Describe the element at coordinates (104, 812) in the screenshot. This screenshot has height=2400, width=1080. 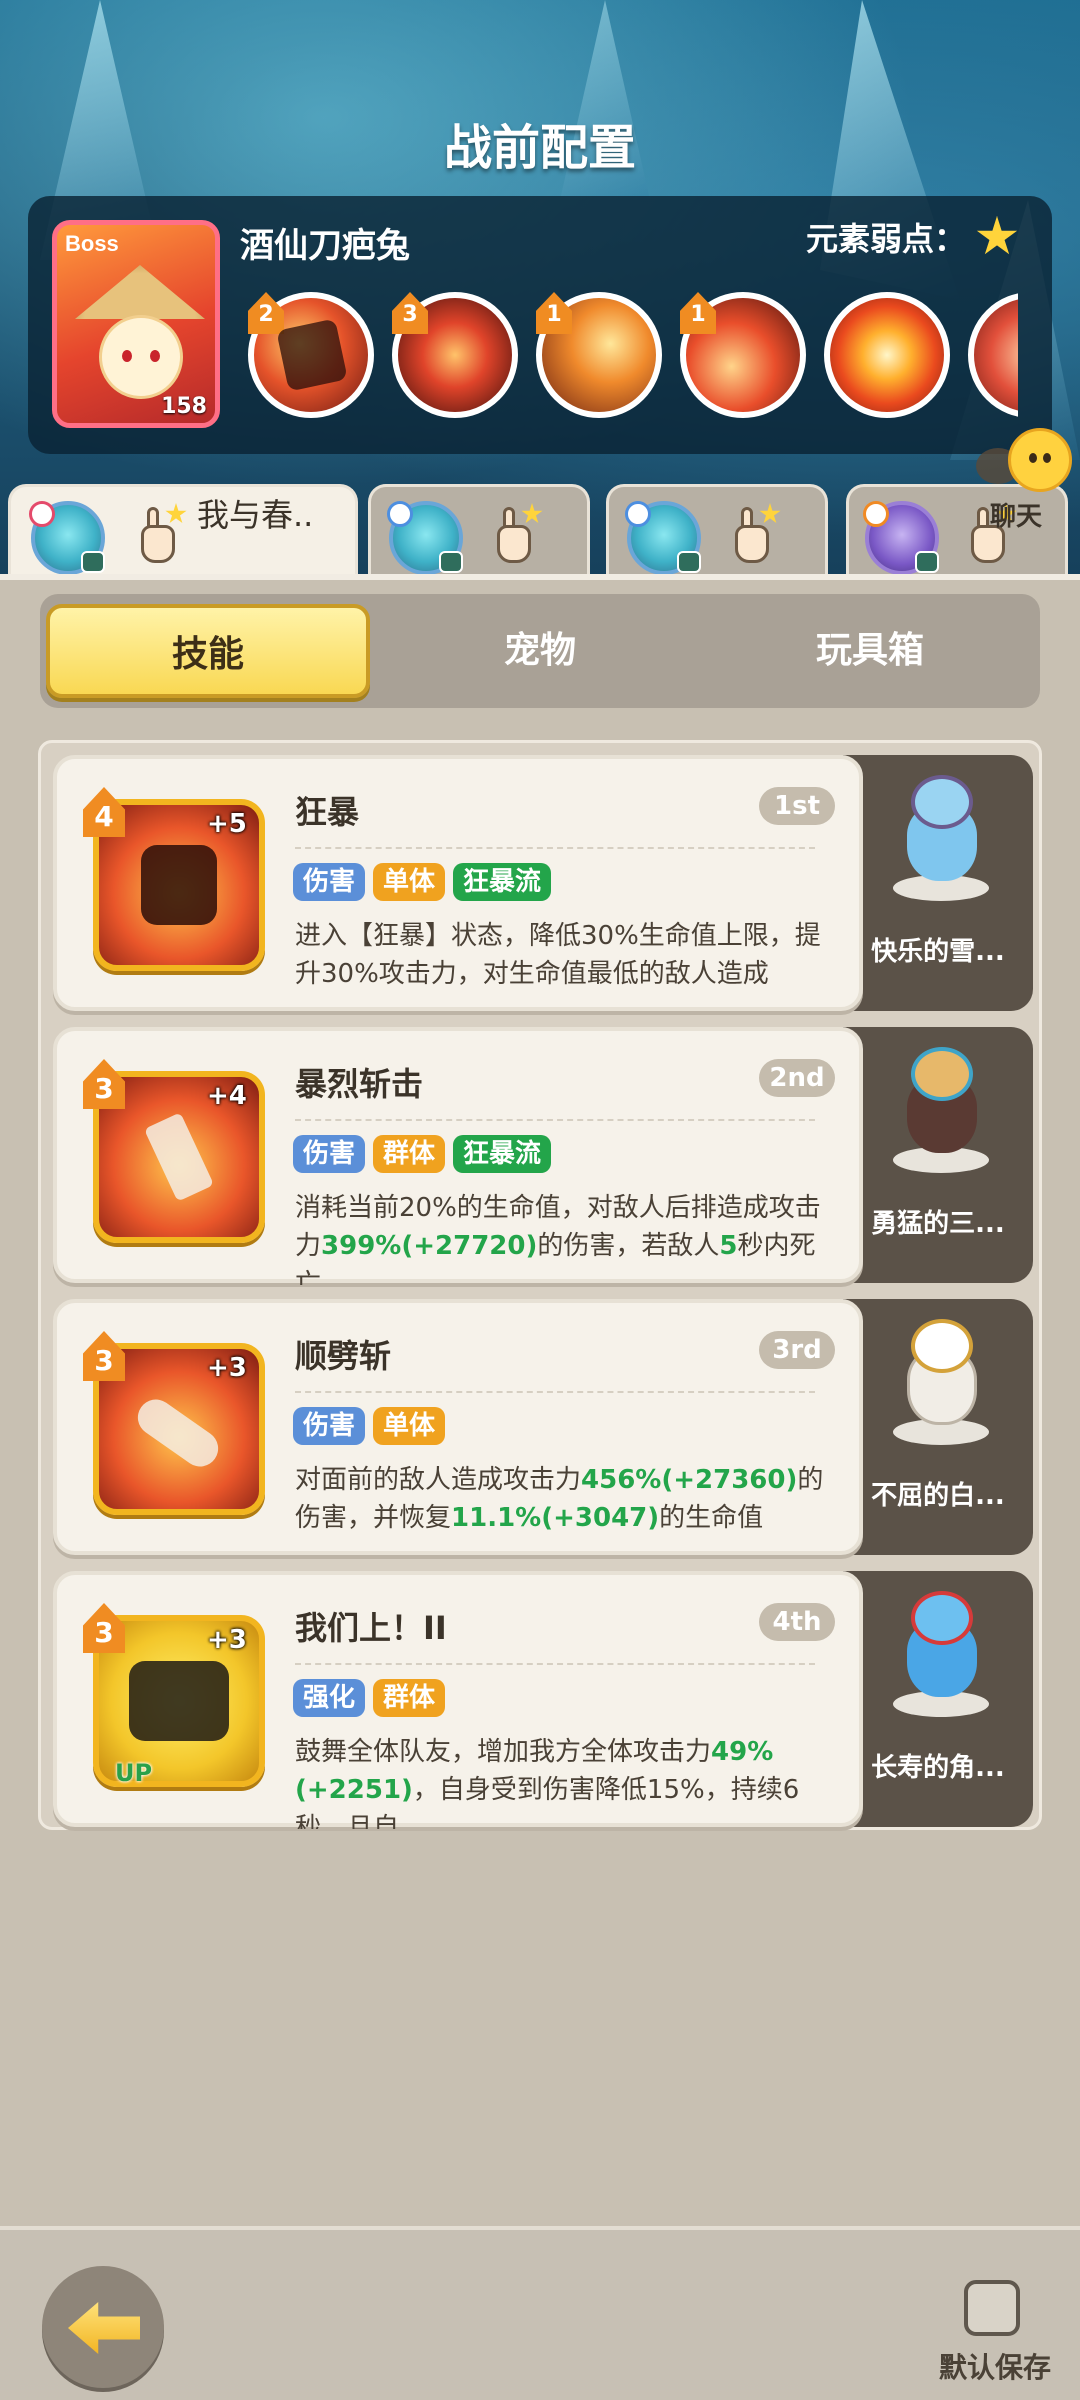
I see `skill-cost-badge: 4` at that location.